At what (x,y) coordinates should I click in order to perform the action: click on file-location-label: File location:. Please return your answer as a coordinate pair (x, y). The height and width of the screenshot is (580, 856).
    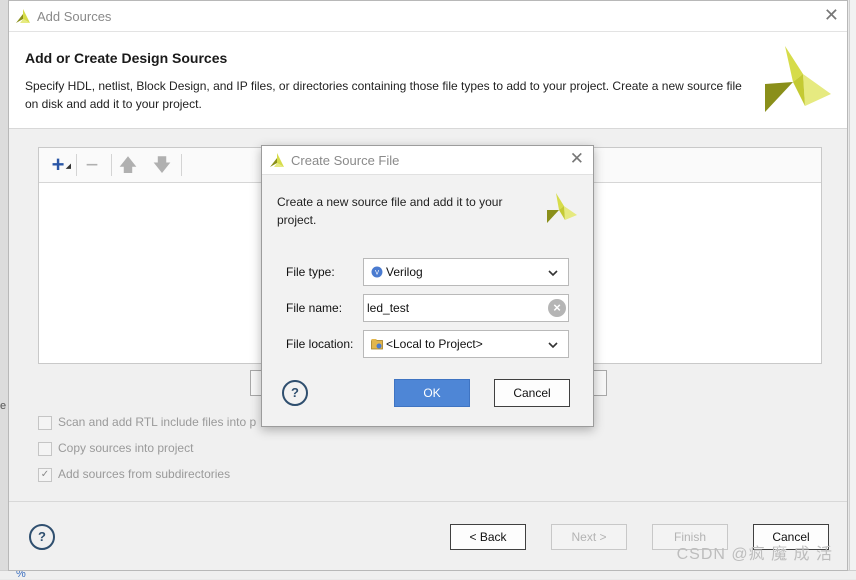
    Looking at the image, I should click on (320, 344).